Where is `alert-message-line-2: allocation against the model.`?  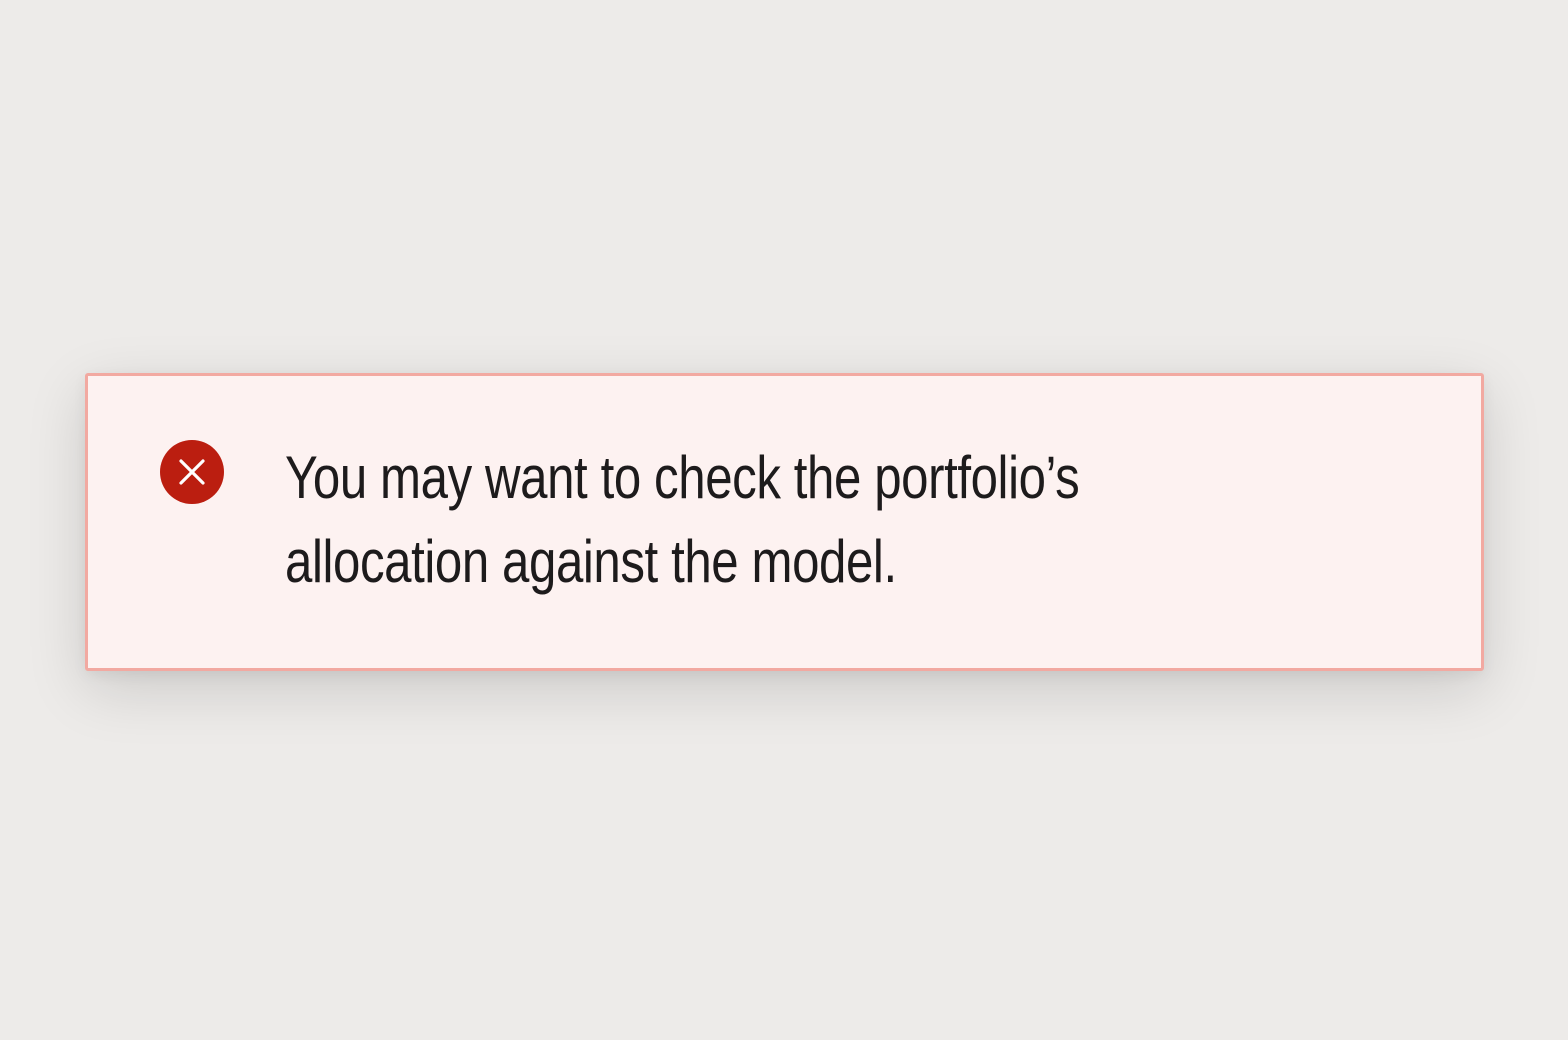
alert-message-line-2: allocation against the model. is located at coordinates (591, 561).